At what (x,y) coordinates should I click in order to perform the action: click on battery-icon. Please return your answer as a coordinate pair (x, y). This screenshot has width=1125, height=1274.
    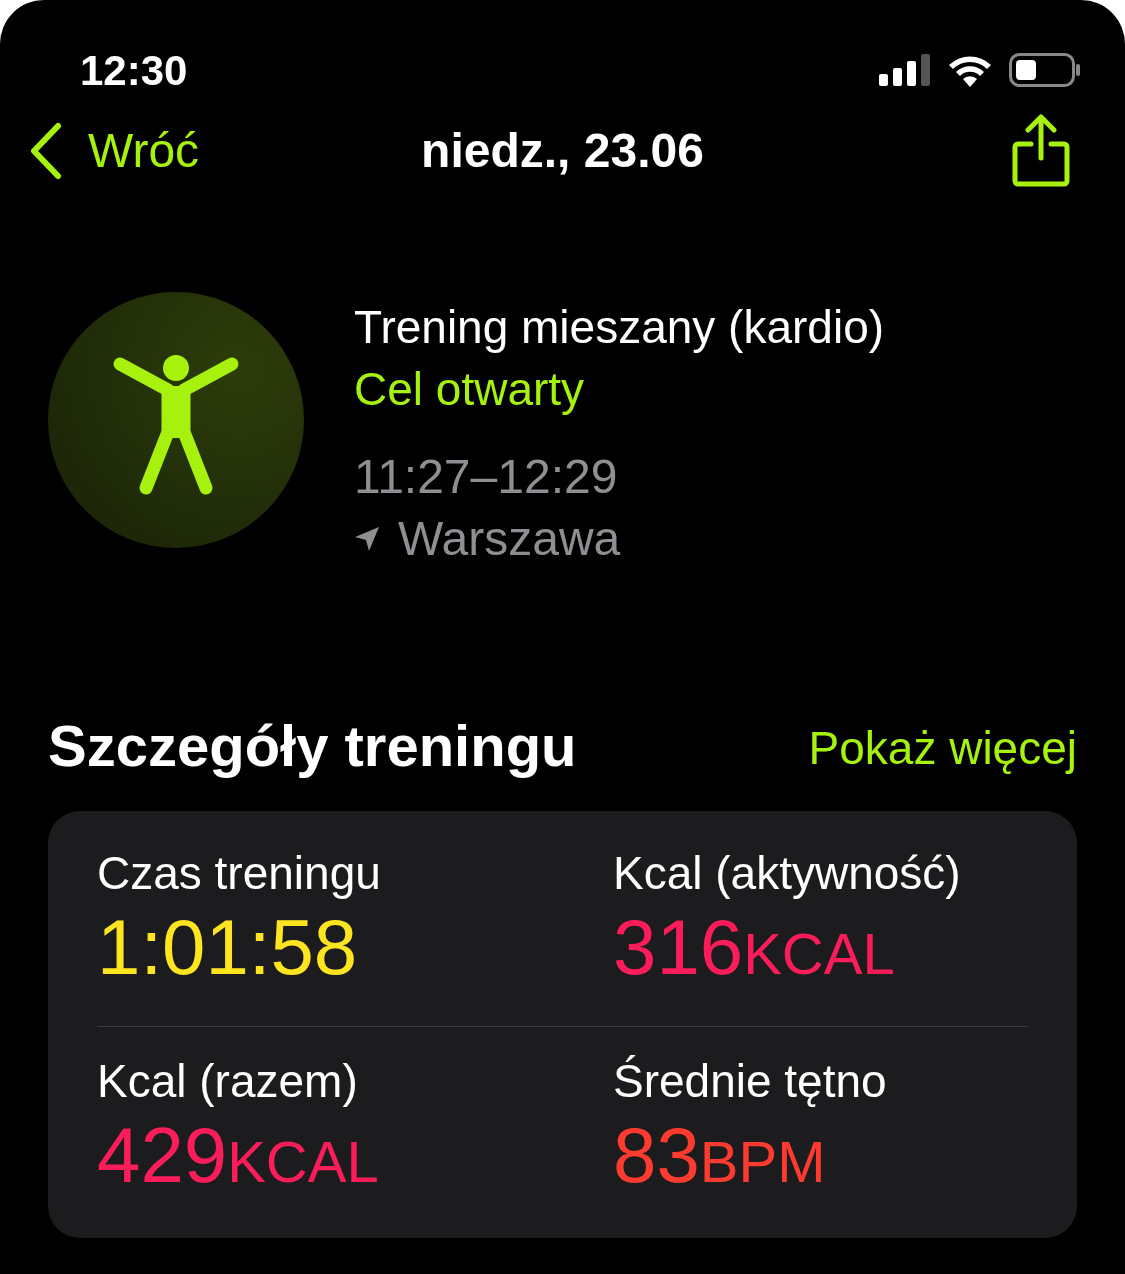
    Looking at the image, I should click on (1045, 70).